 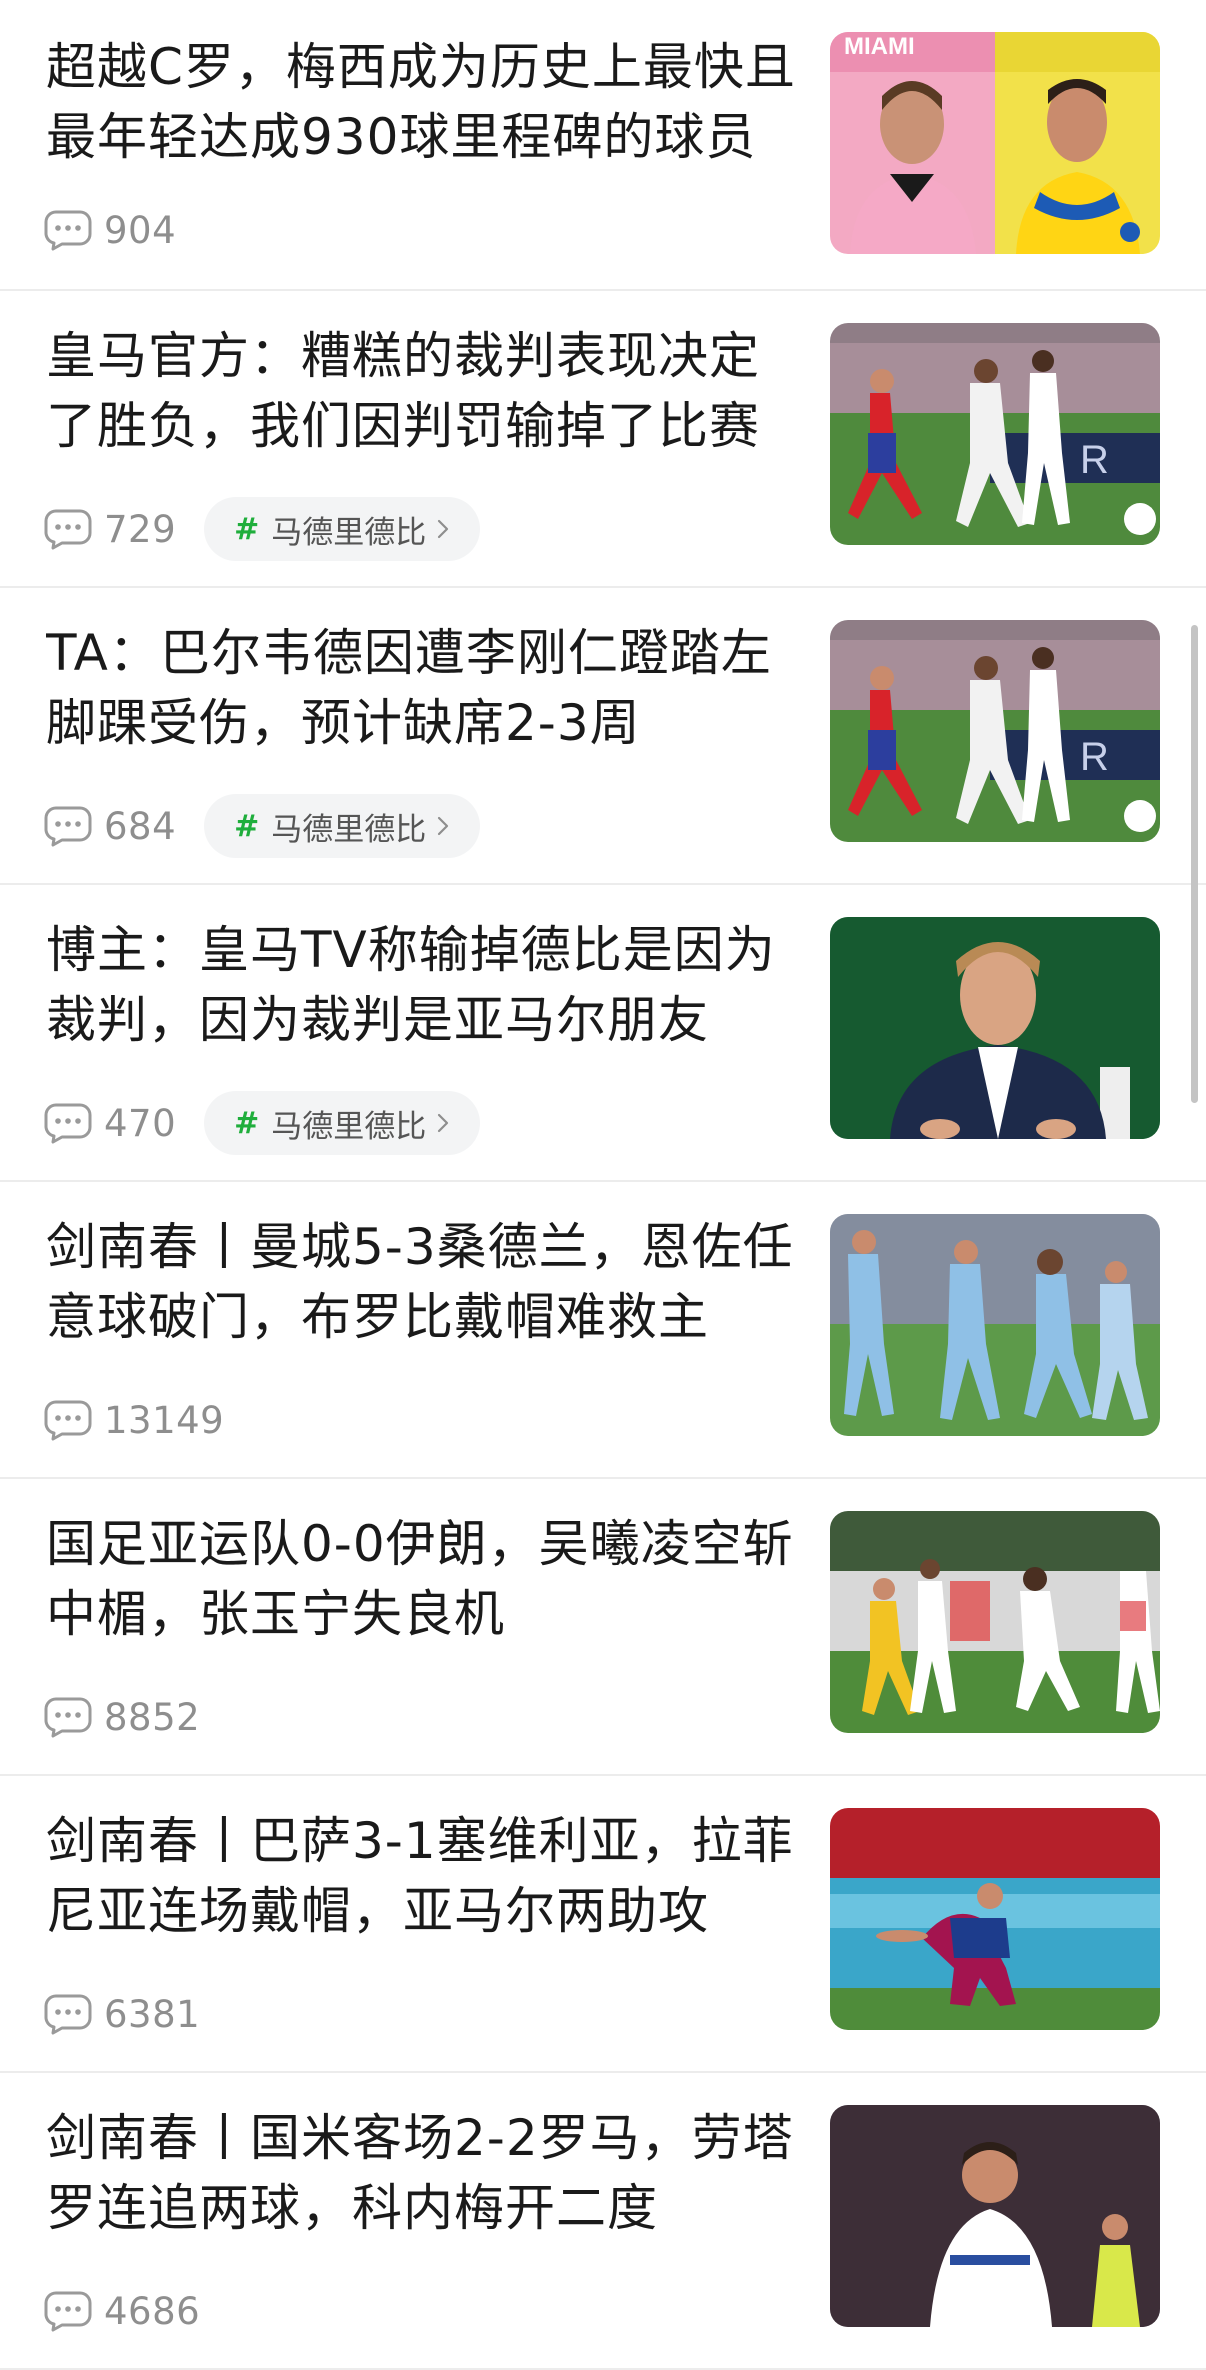 I want to click on news-item: 剑南春丨国米客场2-2罗马，劳塔罗连追两球，科内梅开二度 4686, so click(x=603, y=2221).